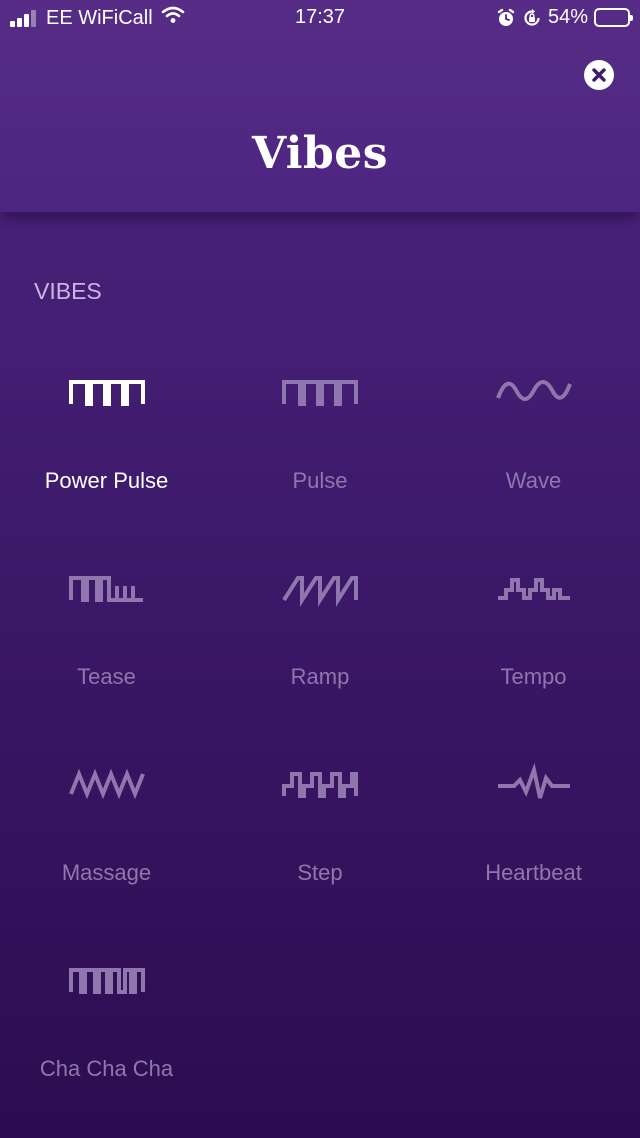 Image resolution: width=640 pixels, height=1138 pixels. I want to click on close-icon, so click(599, 75).